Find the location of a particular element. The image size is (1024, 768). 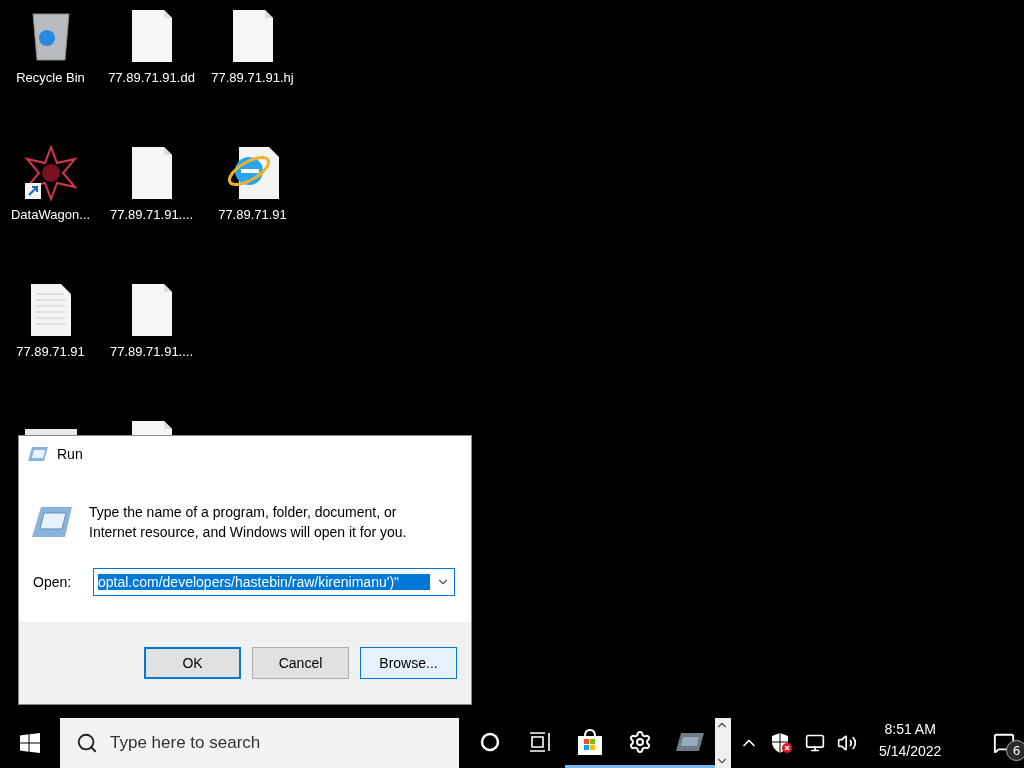

window-title: Run is located at coordinates (70, 454).